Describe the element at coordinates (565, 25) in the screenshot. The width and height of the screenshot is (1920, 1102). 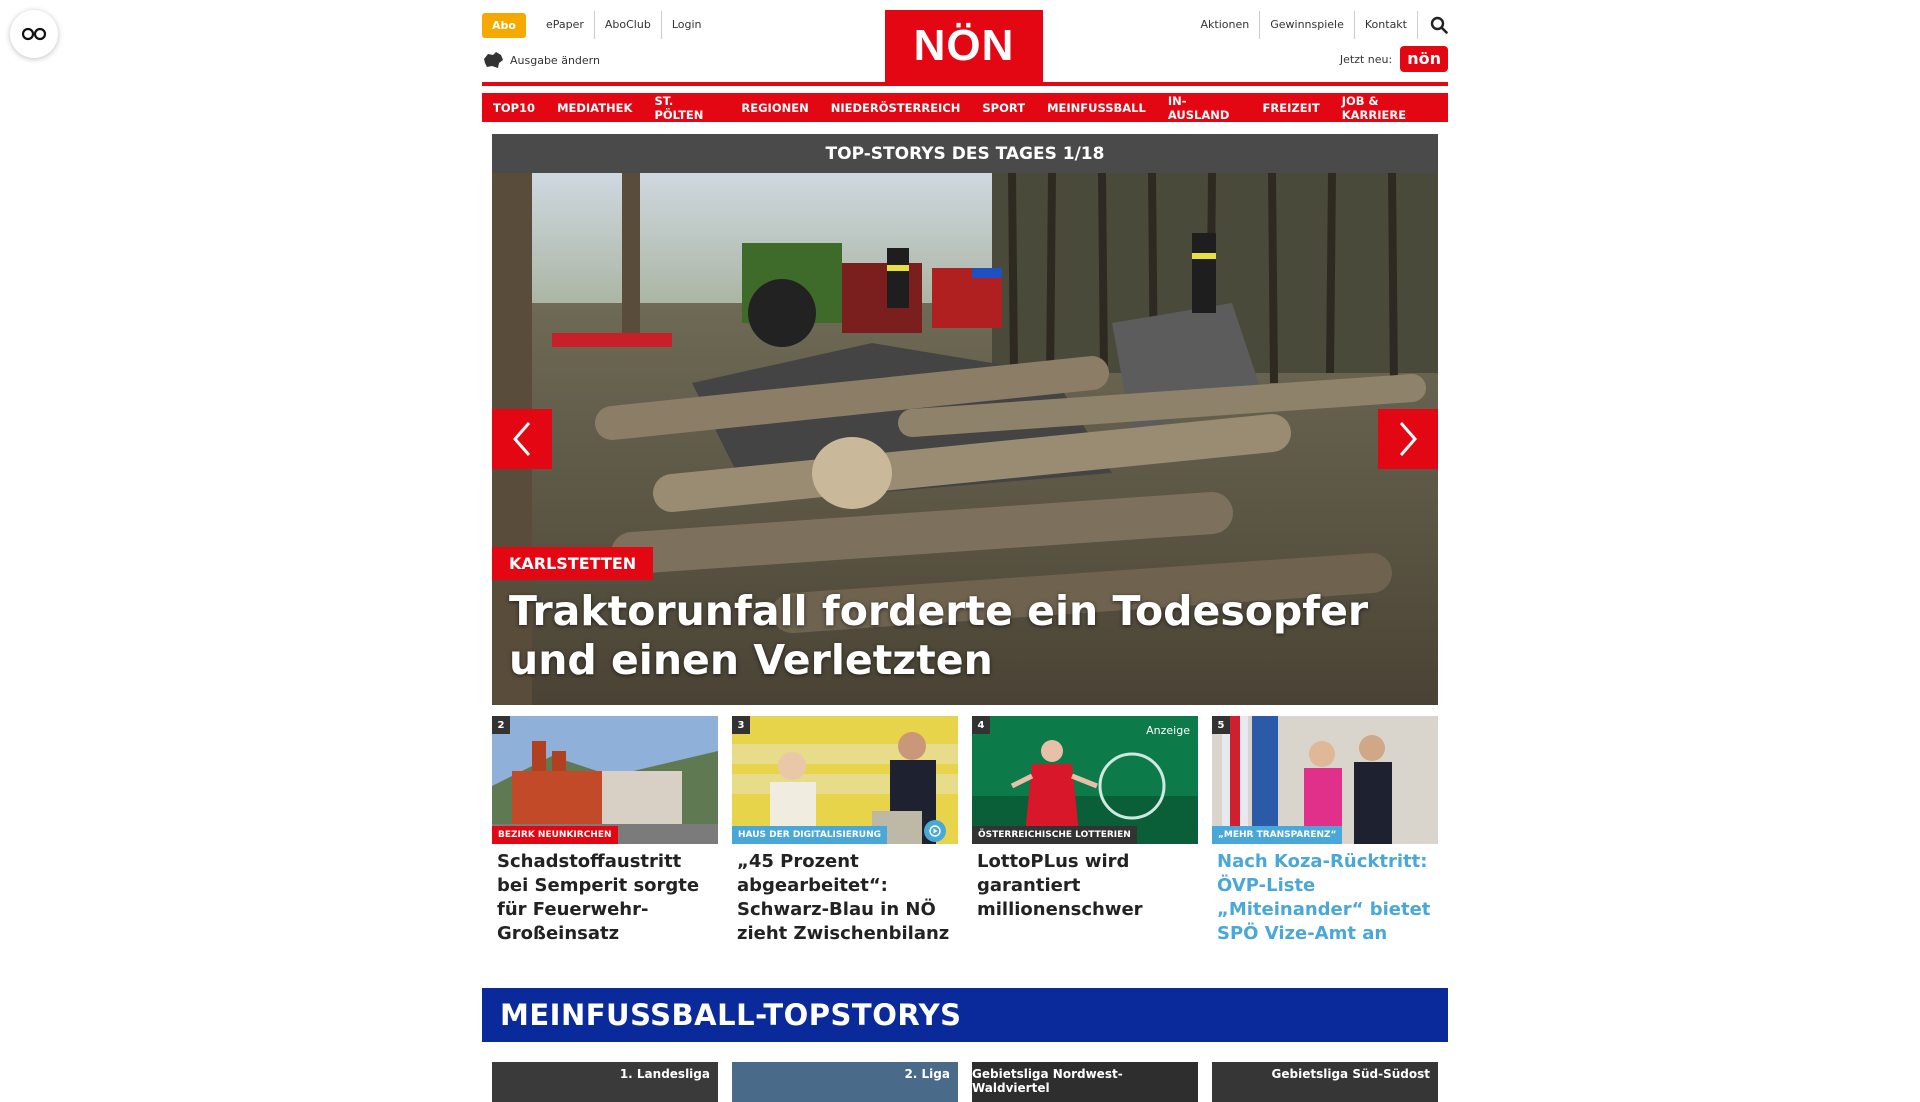
I see `epaper-link: ePaper` at that location.